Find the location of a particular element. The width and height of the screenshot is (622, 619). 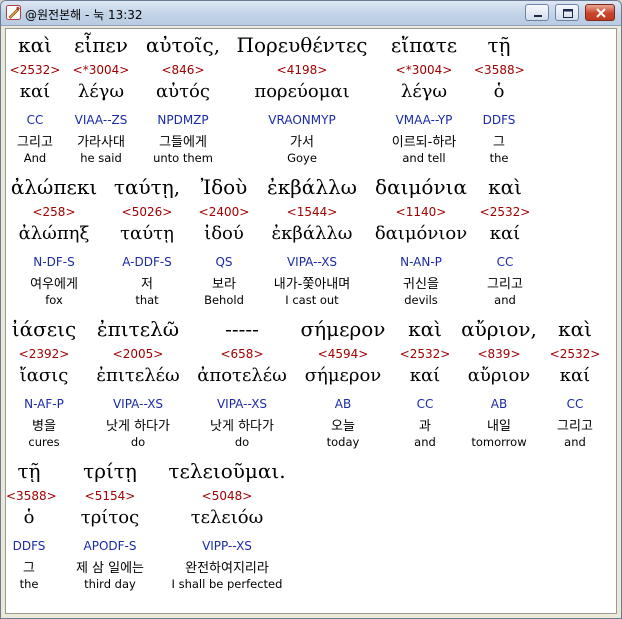

parse-code: VIPP--XS is located at coordinates (227, 546).